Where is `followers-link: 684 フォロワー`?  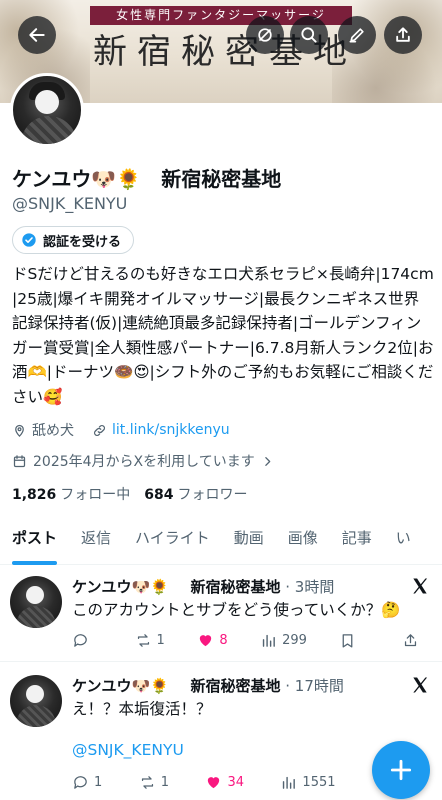 followers-link: 684 フォロワー is located at coordinates (195, 494).